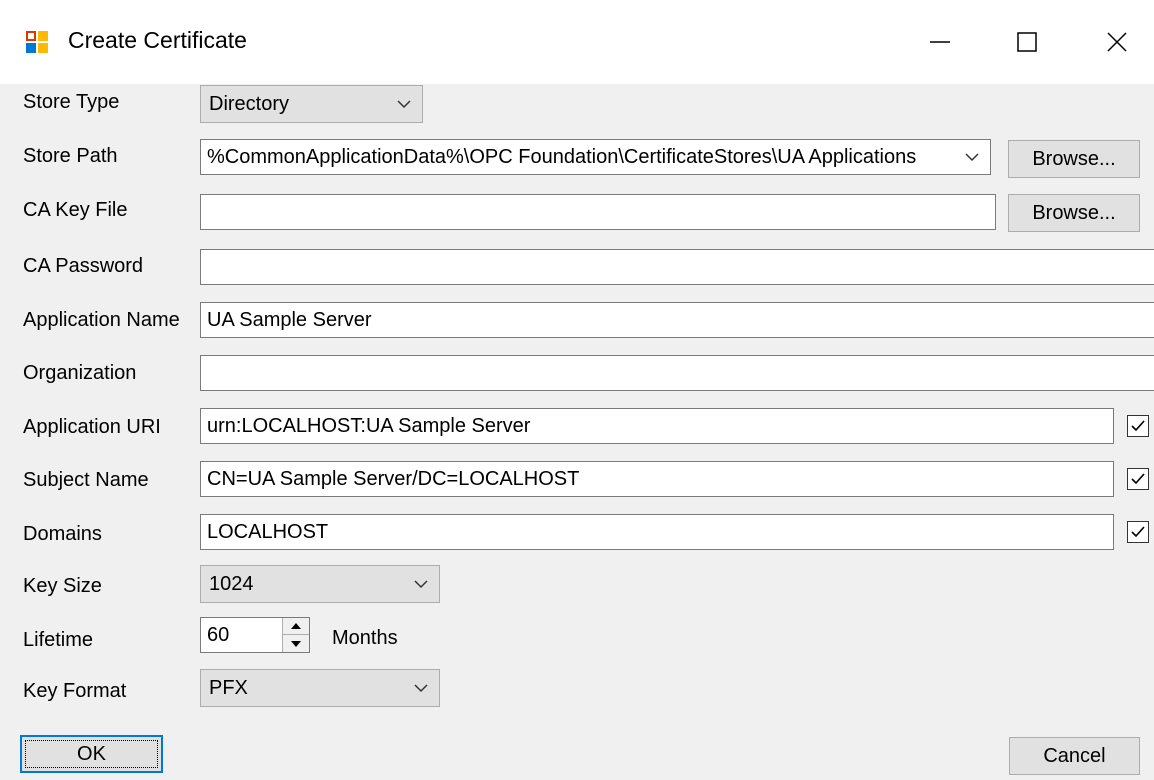 This screenshot has width=1154, height=780. I want to click on organization-label: Organization, so click(80, 373).